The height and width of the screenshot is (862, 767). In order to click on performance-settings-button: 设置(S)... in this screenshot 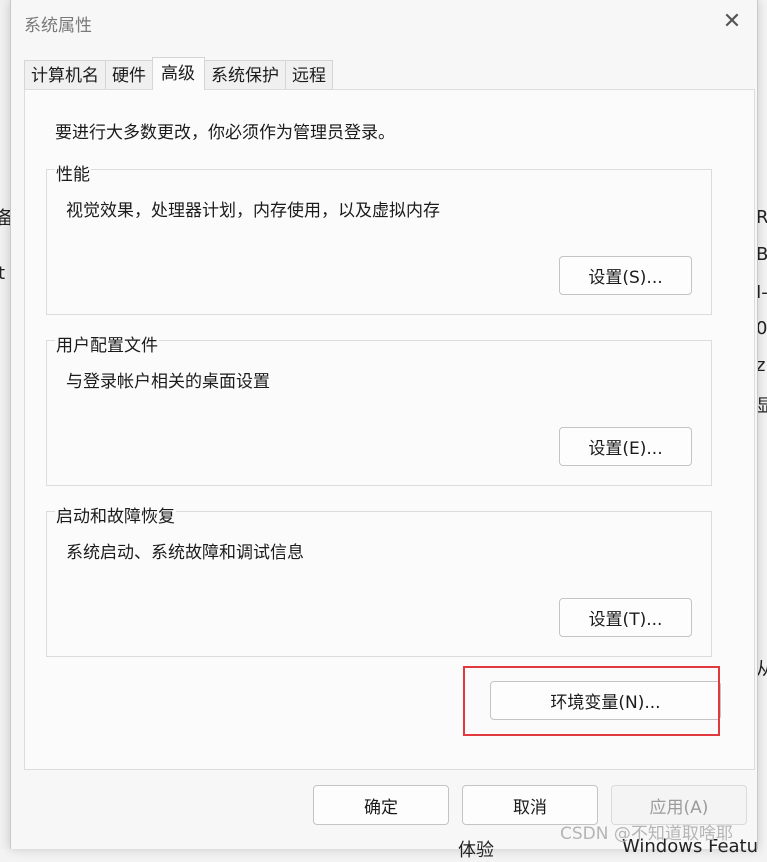, I will do `click(625, 275)`.